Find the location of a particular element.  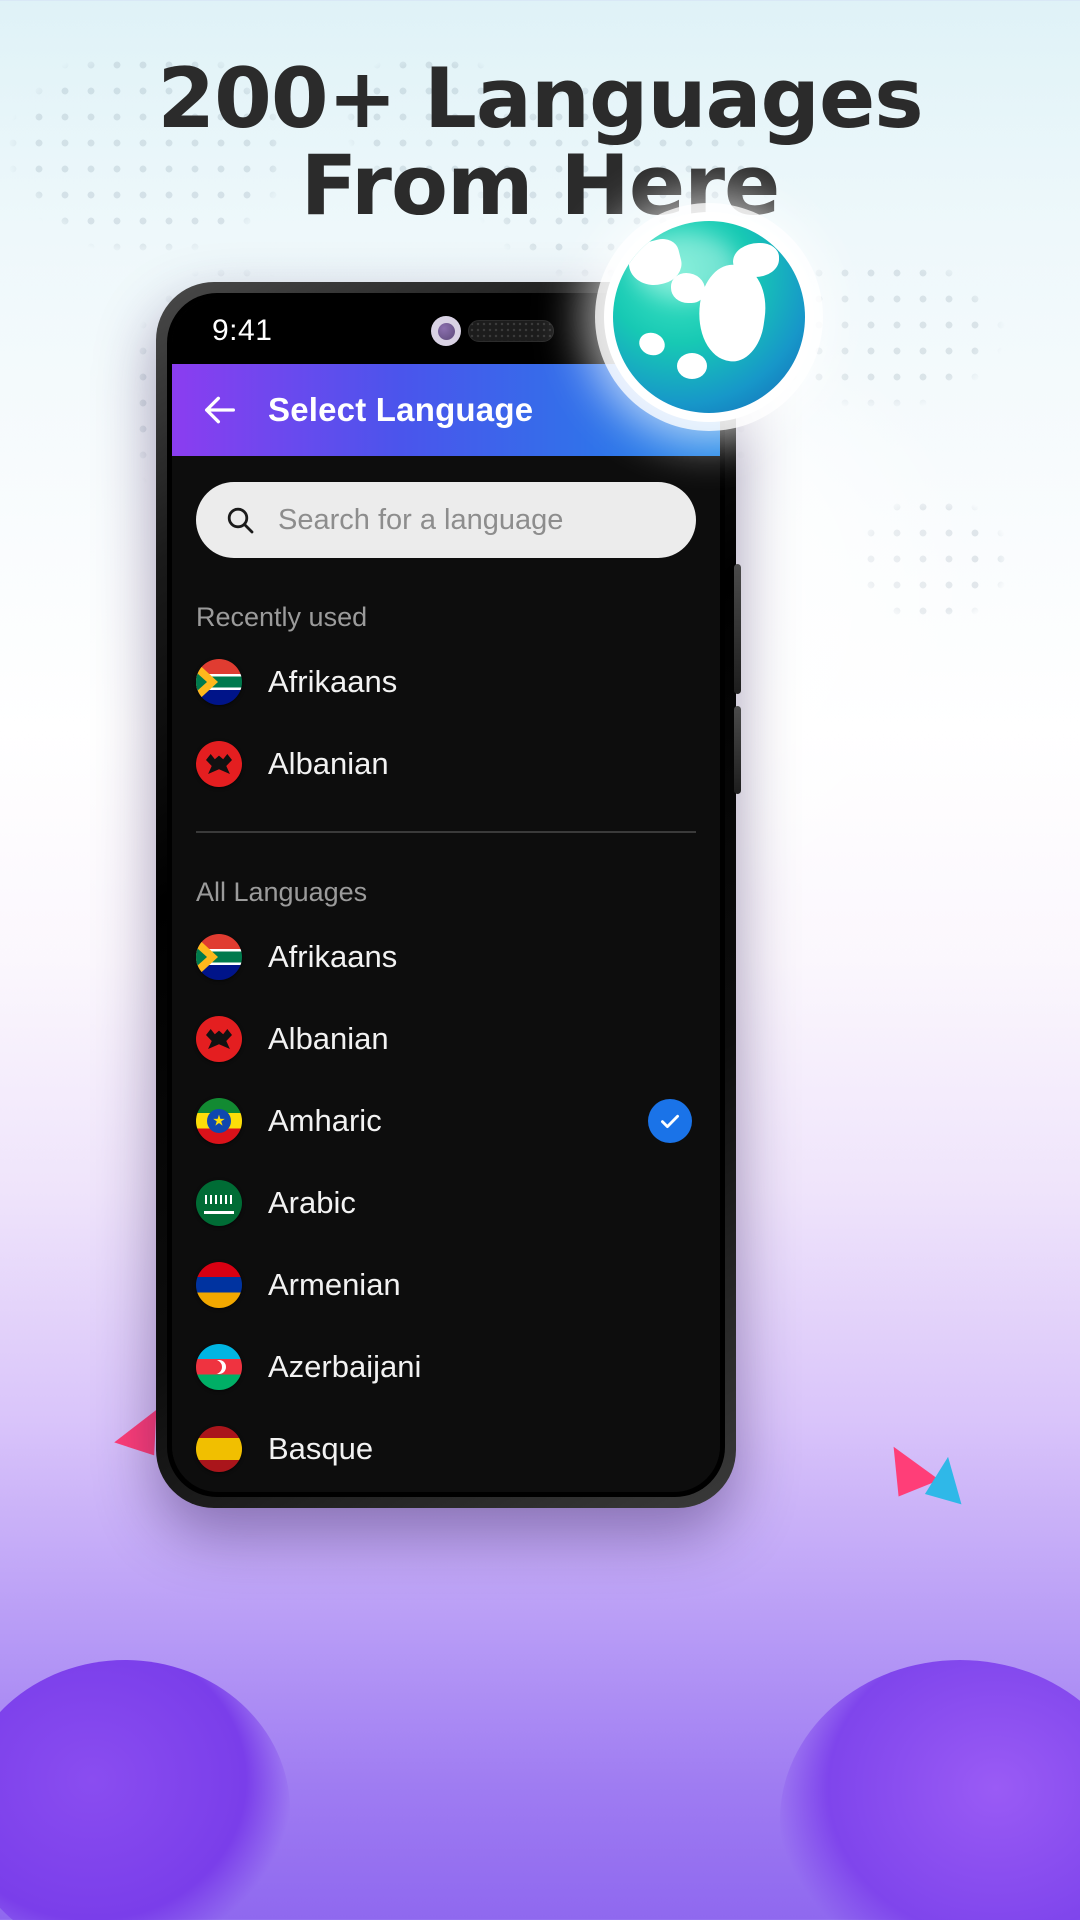

list-item: Arabic is located at coordinates (446, 1203).